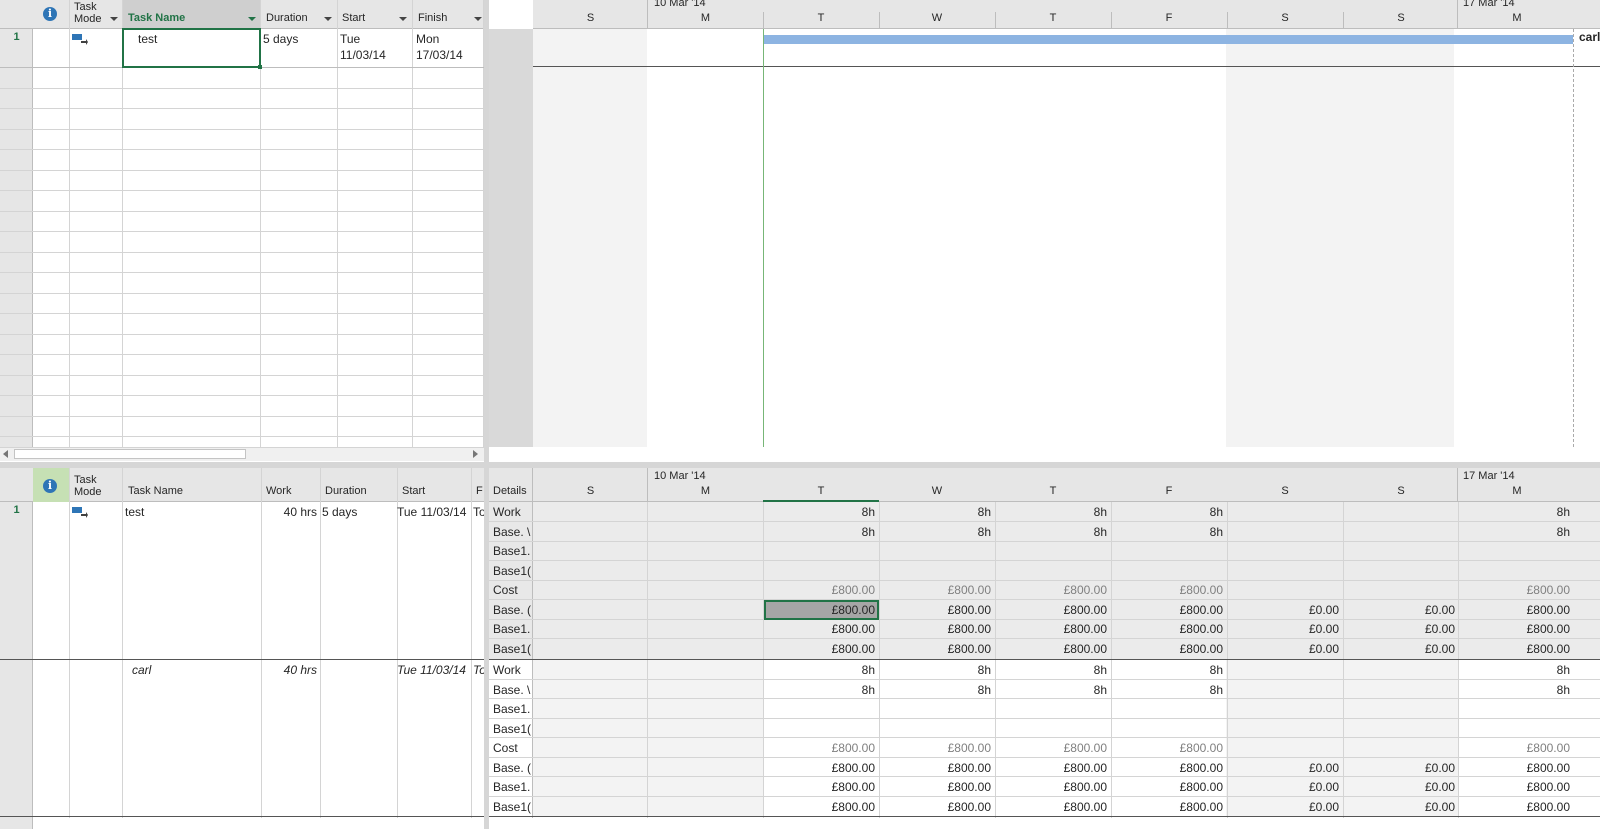 The image size is (1600, 829). I want to click on selection-handle, so click(260, 67).